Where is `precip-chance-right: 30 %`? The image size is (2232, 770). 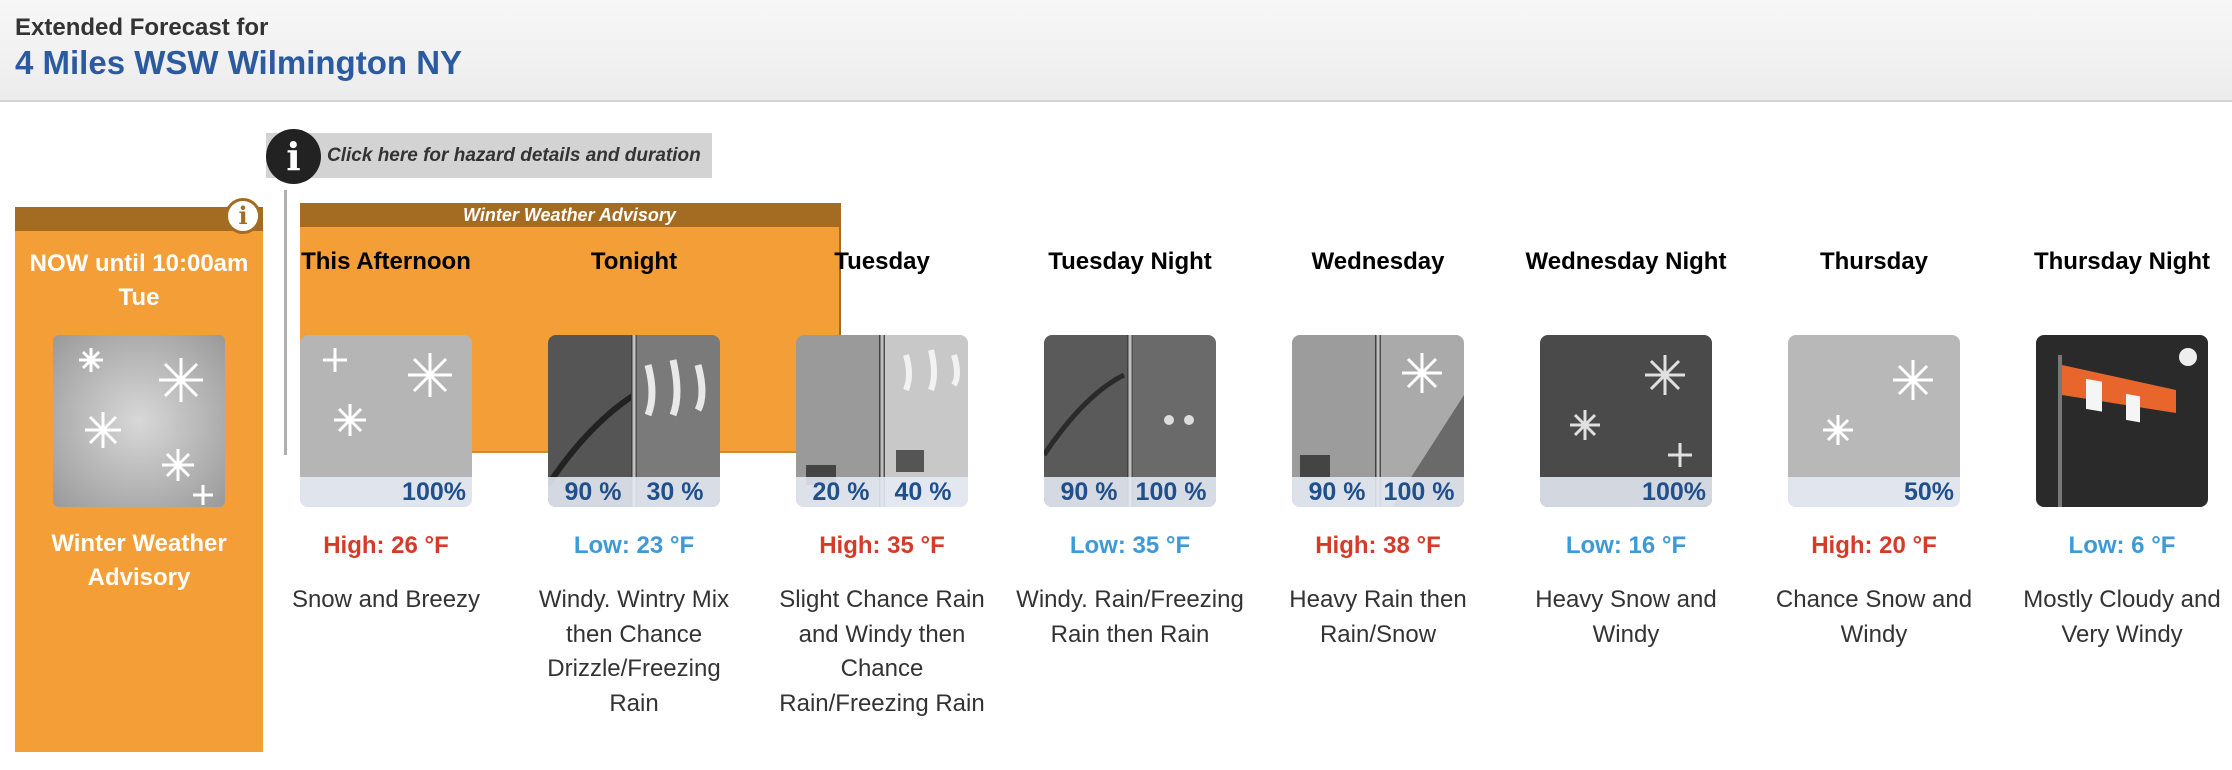 precip-chance-right: 30 % is located at coordinates (675, 492).